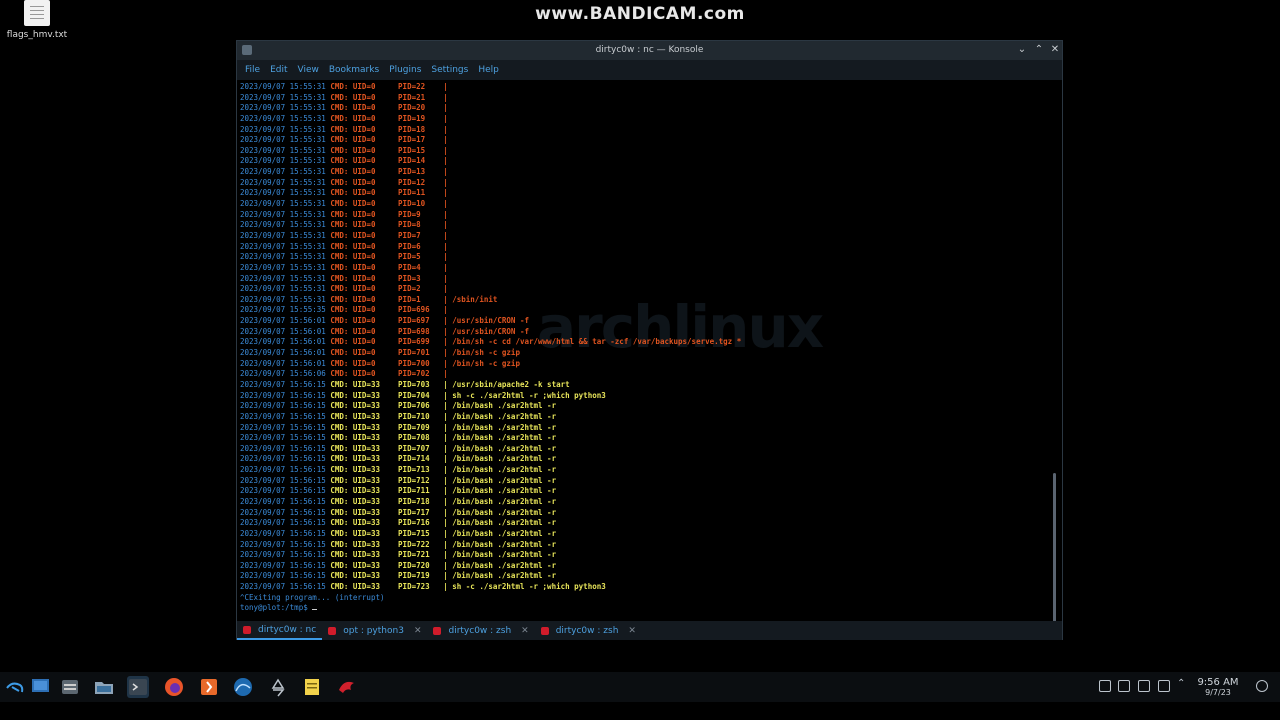 The width and height of the screenshot is (1280, 720). Describe the element at coordinates (412, 193) in the screenshot. I see `line-pid: PID=11` at that location.